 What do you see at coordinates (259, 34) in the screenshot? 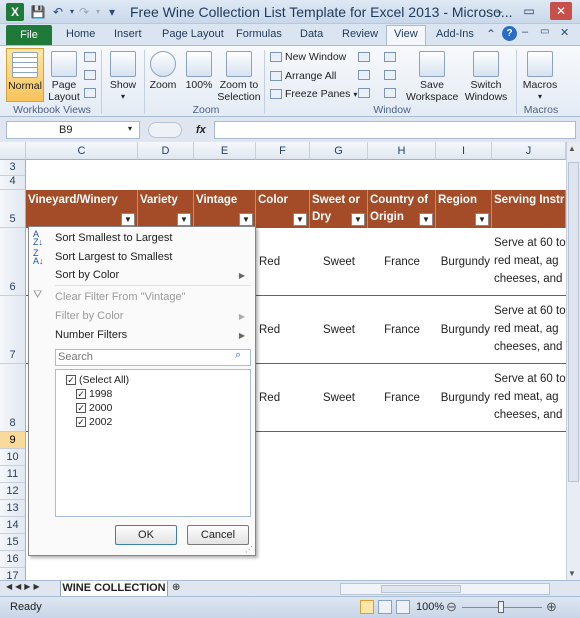
I see `tab-formulas: Formulas` at bounding box center [259, 34].